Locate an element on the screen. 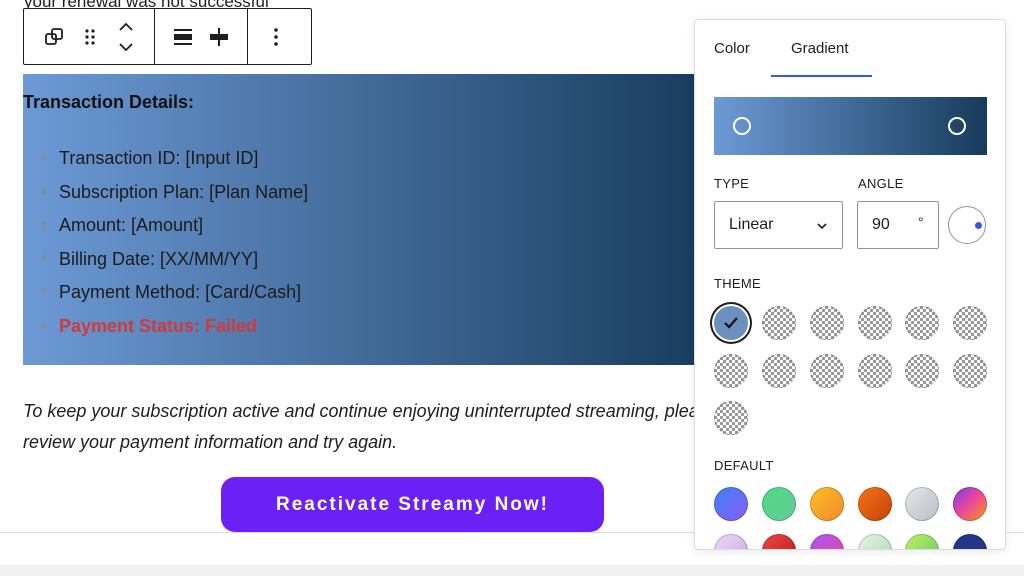 The image size is (1024, 576). angle-dial-indicator is located at coordinates (978, 225).